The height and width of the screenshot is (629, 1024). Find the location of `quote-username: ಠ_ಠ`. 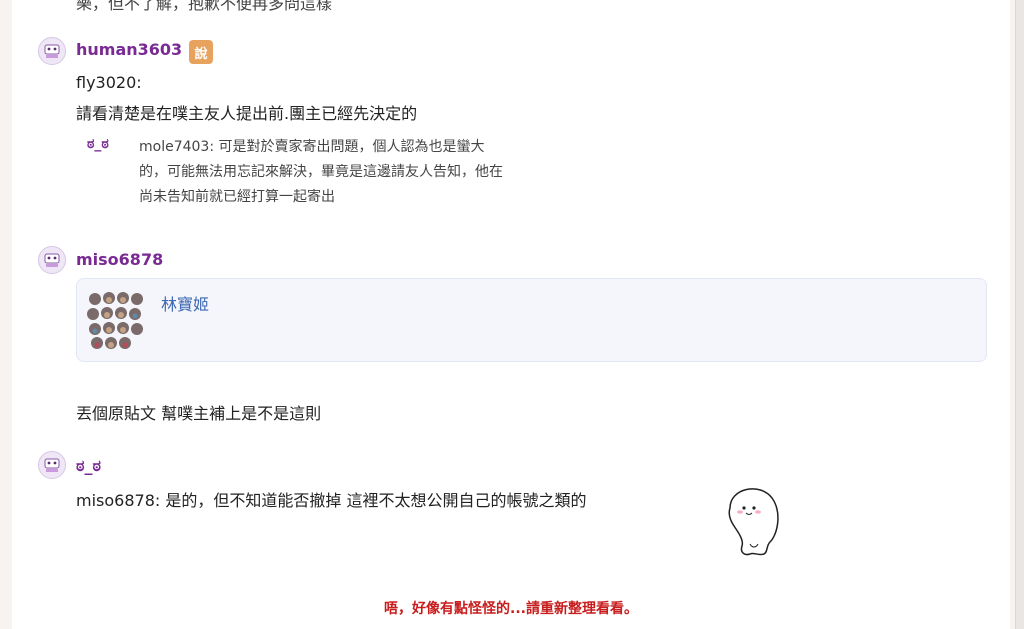

quote-username: ಠ_ಠ is located at coordinates (98, 144).